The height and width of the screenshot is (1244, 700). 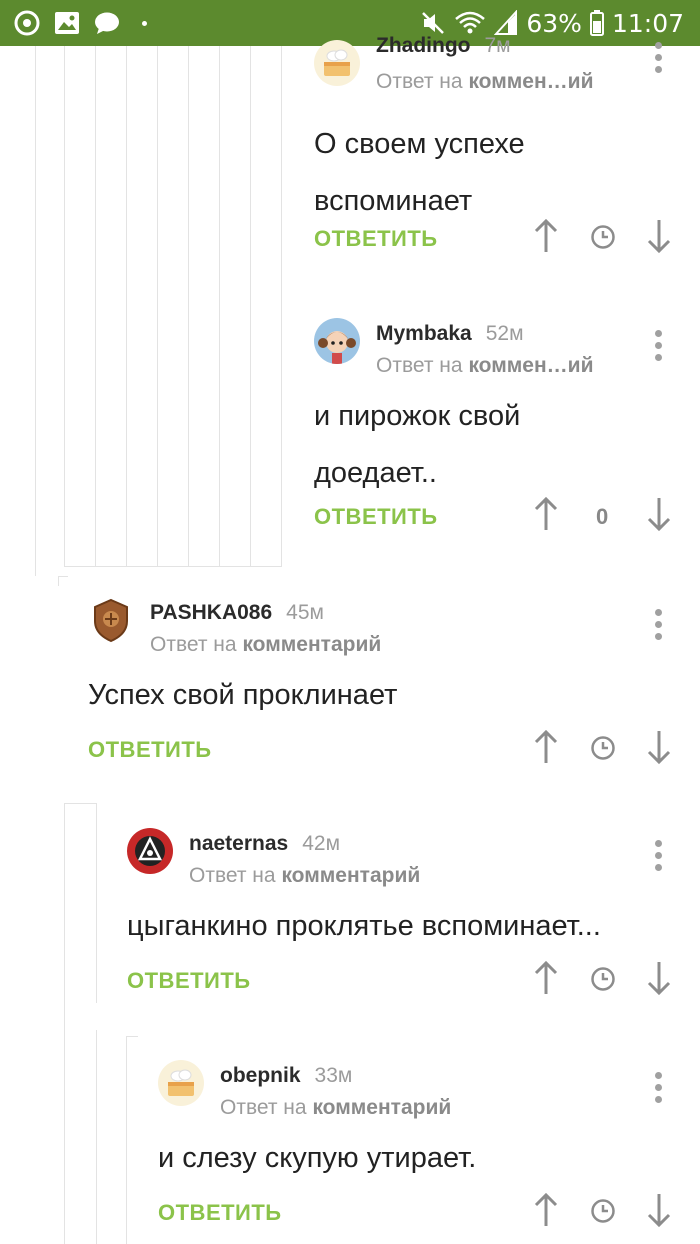 I want to click on comment-author: Mymbaka 52м, so click(x=450, y=334).